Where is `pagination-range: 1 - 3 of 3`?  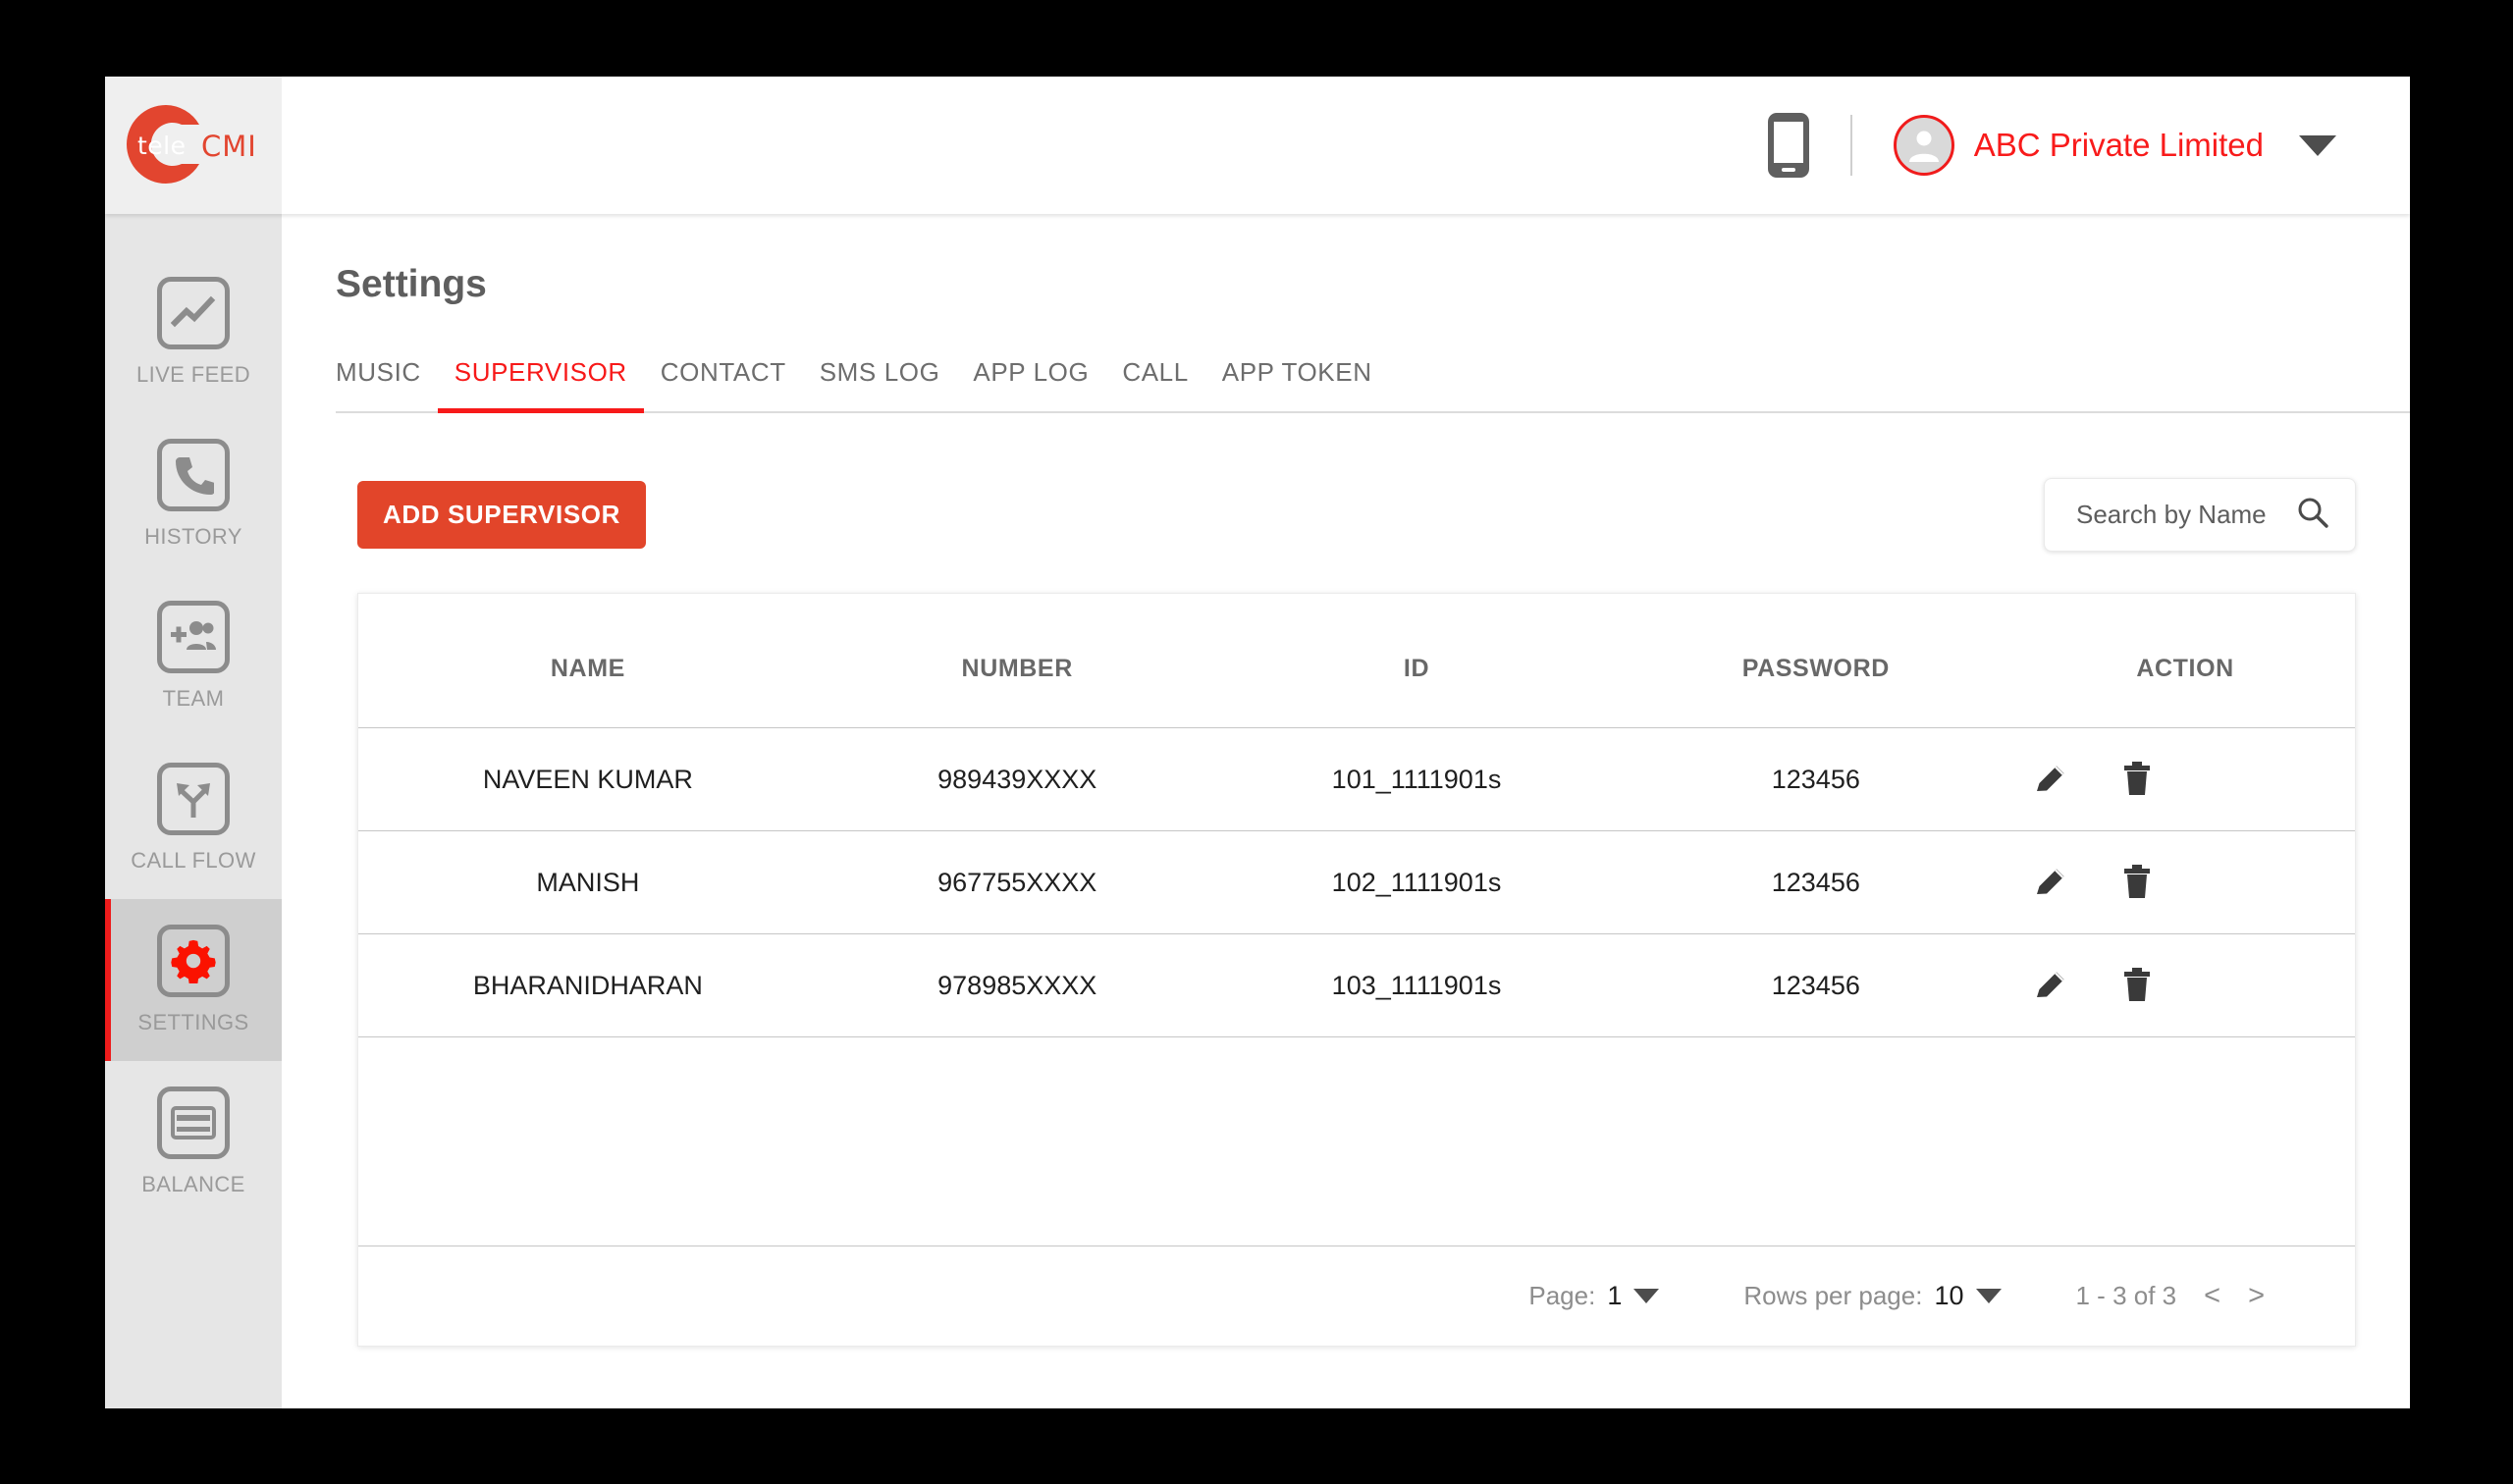
pagination-range: 1 - 3 of 3 is located at coordinates (2126, 1296).